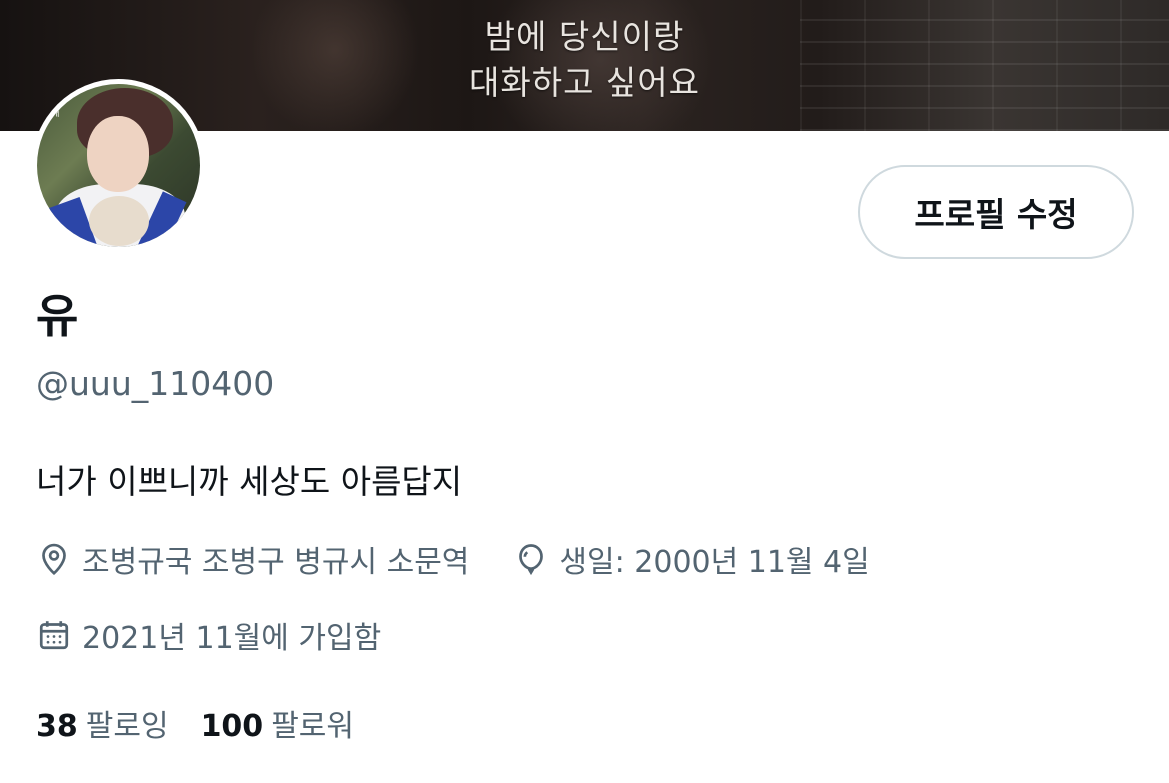 The width and height of the screenshot is (1169, 783). I want to click on joined-item: 2021년 11월에 가입함, so click(208, 635).